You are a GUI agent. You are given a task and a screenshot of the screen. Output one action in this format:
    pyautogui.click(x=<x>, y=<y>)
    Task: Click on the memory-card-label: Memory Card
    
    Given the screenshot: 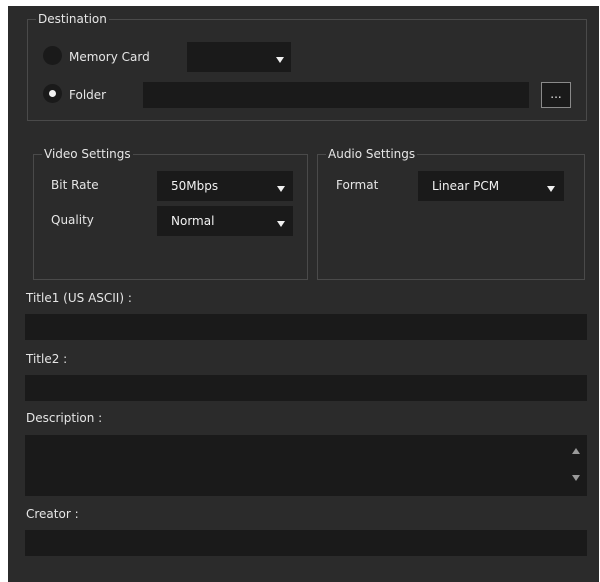 What is the action you would take?
    pyautogui.click(x=109, y=57)
    